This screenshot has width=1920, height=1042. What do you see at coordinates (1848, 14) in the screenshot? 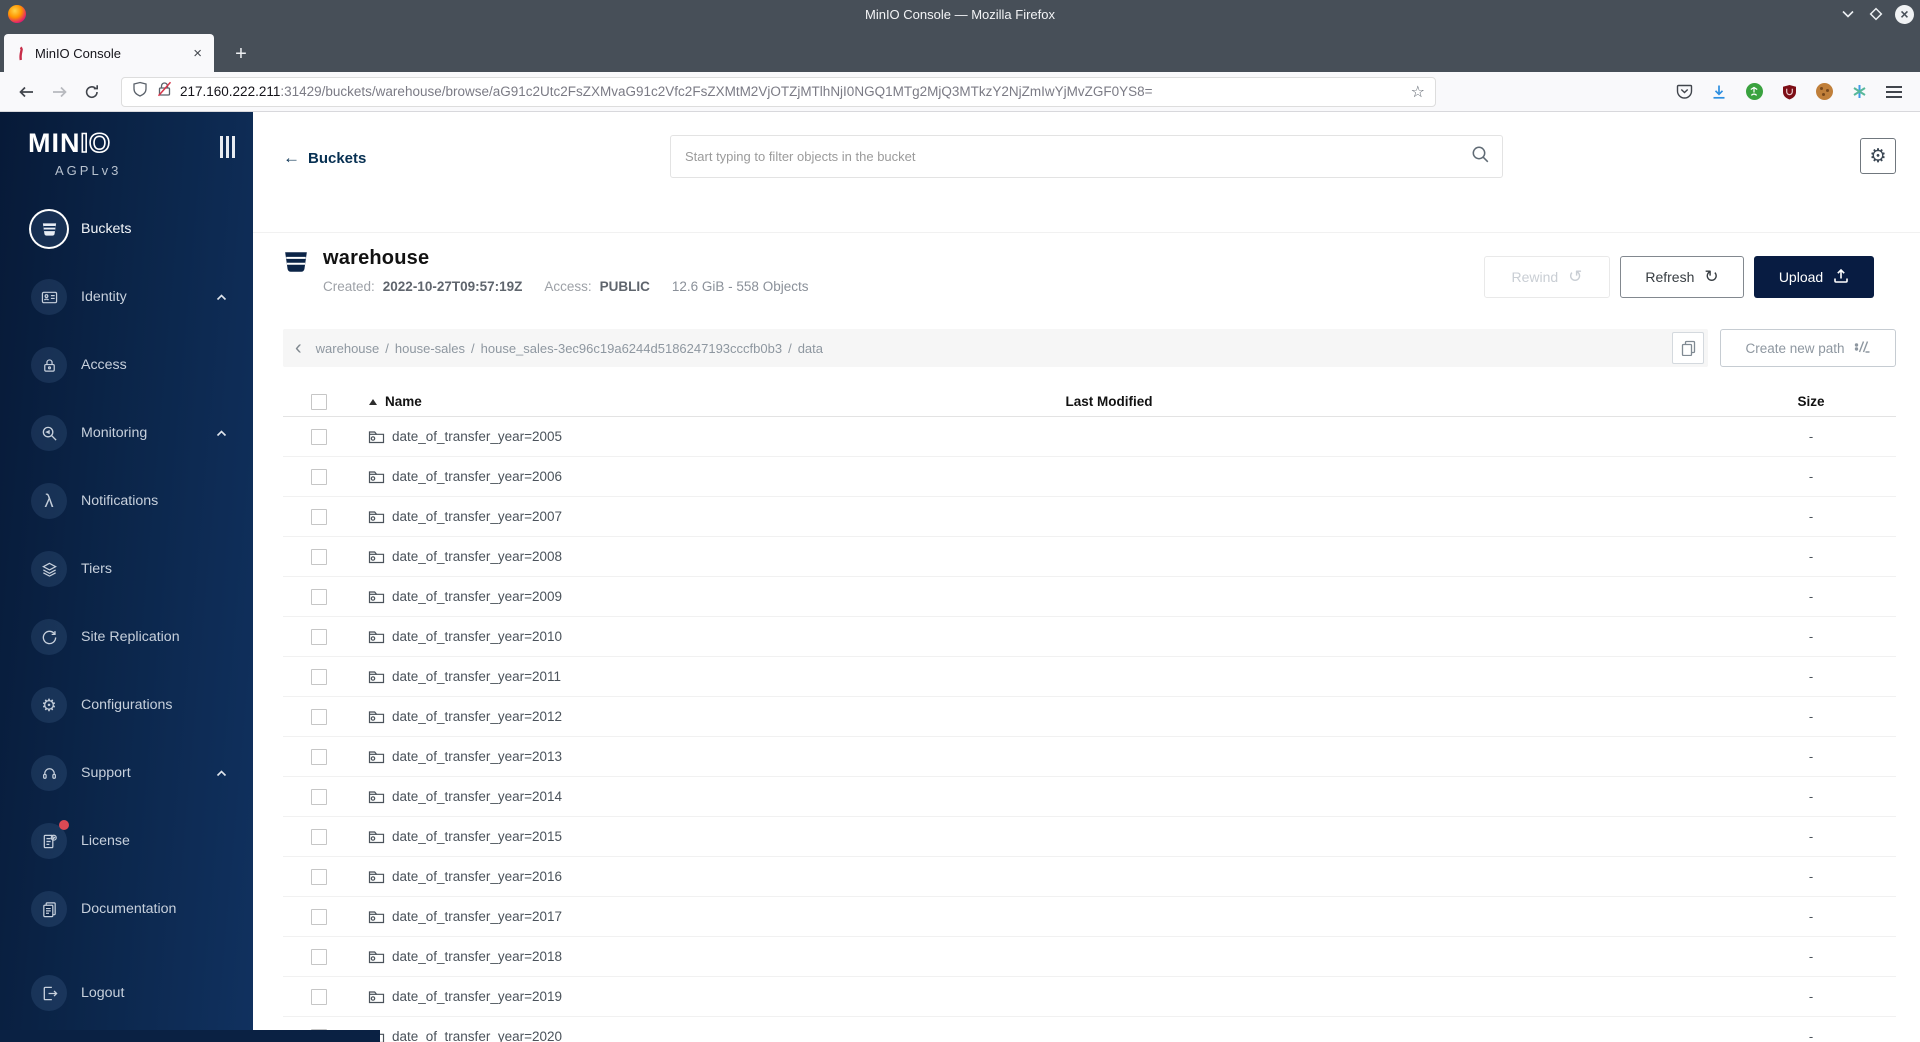
I see `window-minimize-icon` at bounding box center [1848, 14].